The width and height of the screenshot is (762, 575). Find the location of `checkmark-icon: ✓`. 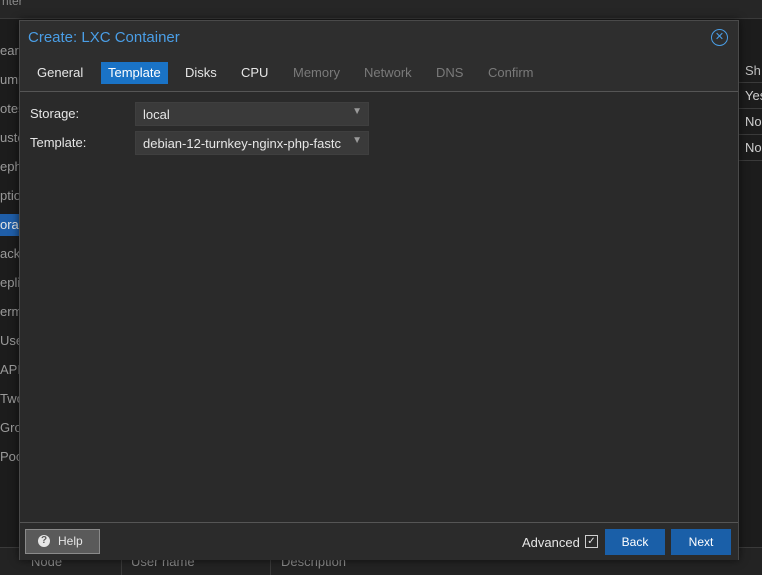

checkmark-icon: ✓ is located at coordinates (591, 541).